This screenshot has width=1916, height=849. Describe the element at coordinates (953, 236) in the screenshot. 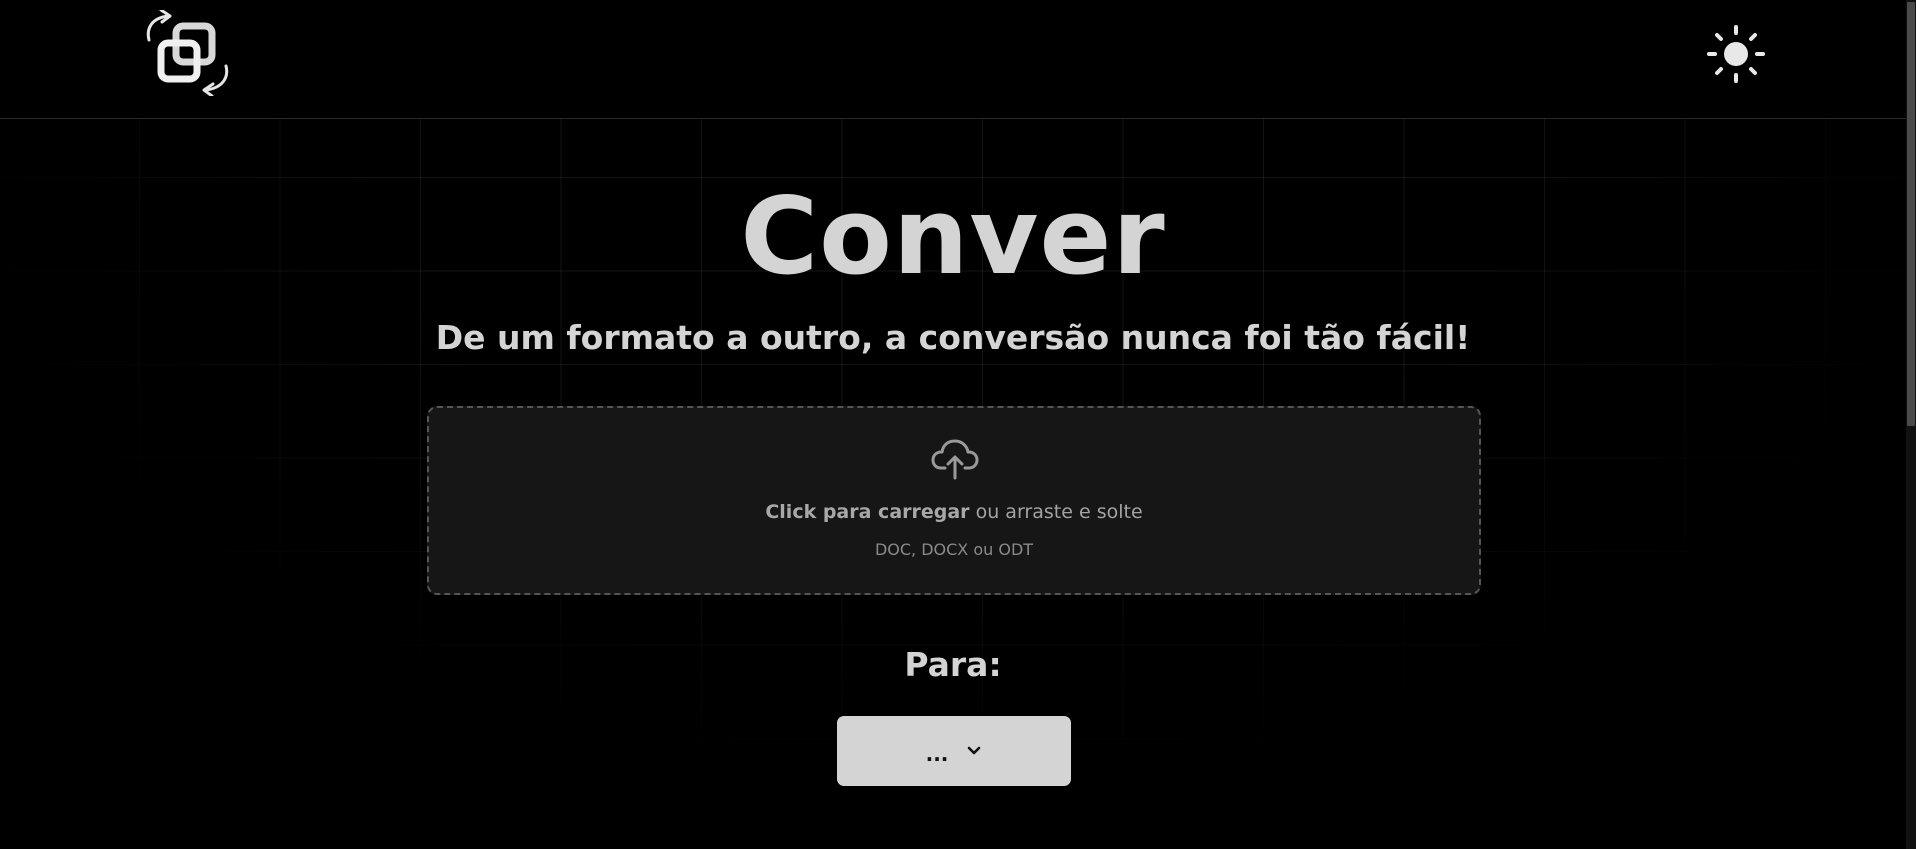

I see `page-title: Conver` at that location.